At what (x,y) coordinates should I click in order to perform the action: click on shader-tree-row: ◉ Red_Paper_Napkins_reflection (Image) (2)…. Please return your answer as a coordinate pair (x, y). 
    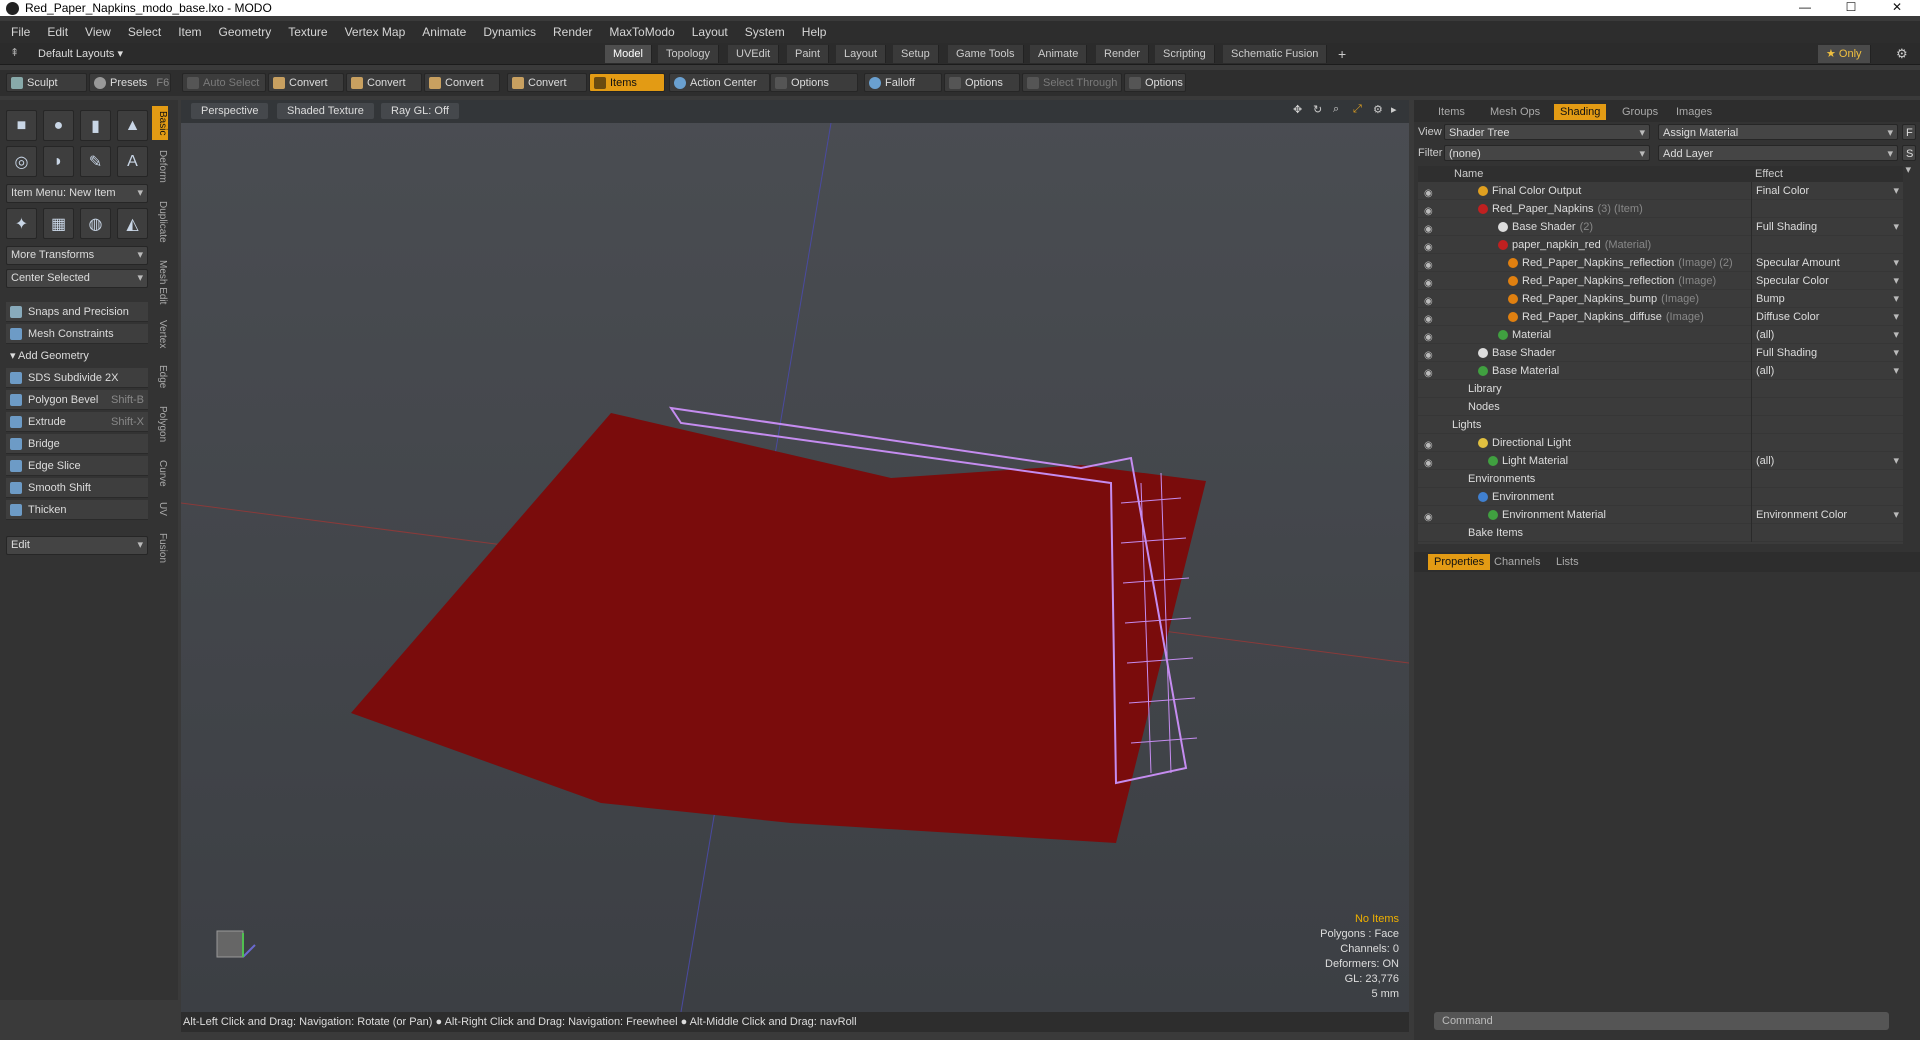
    Looking at the image, I should click on (1660, 263).